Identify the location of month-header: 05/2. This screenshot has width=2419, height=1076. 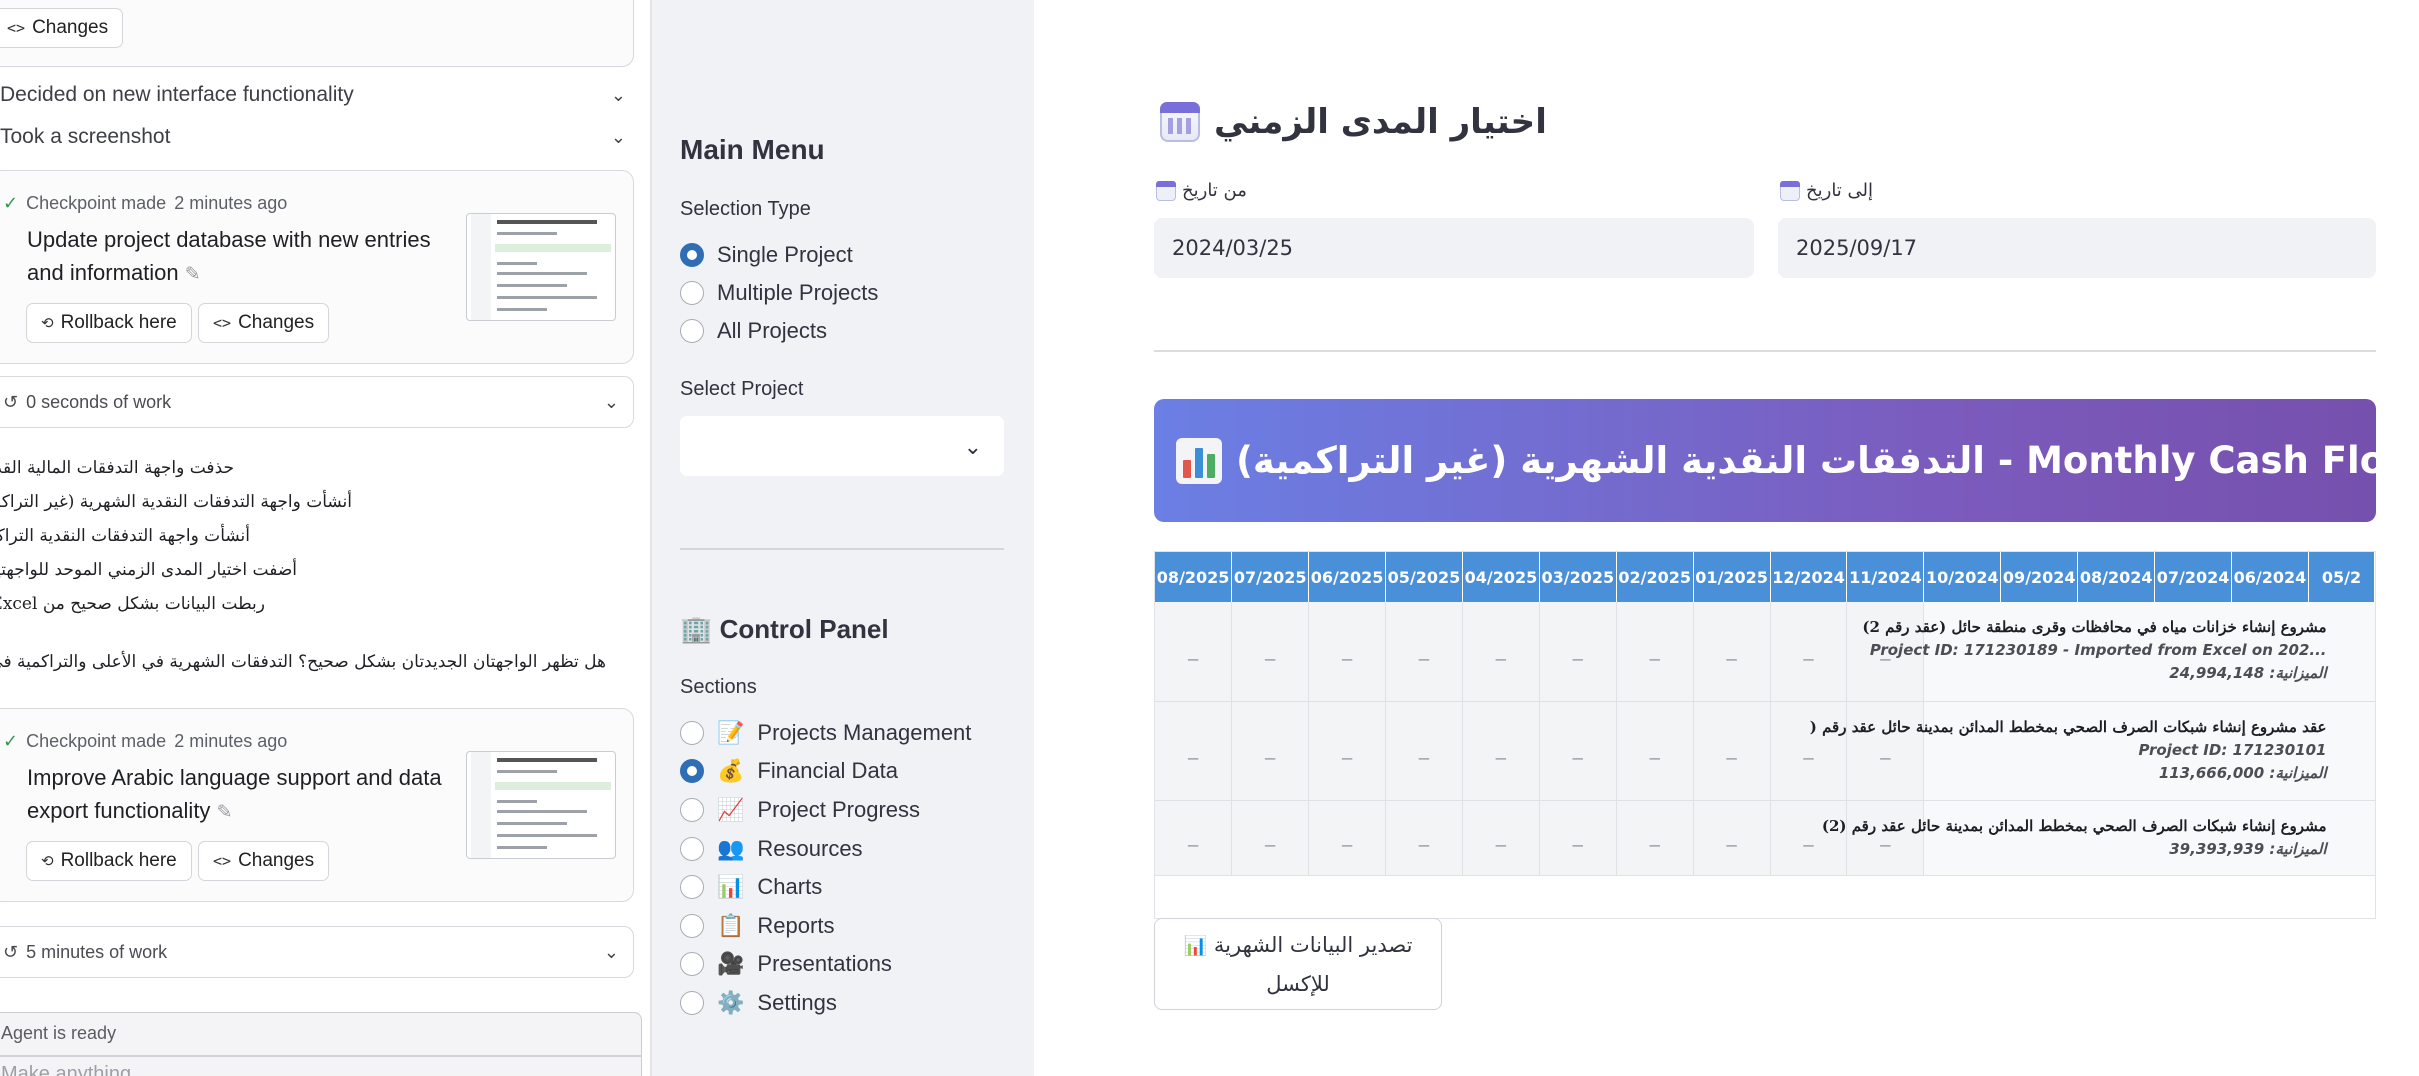
(2341, 577).